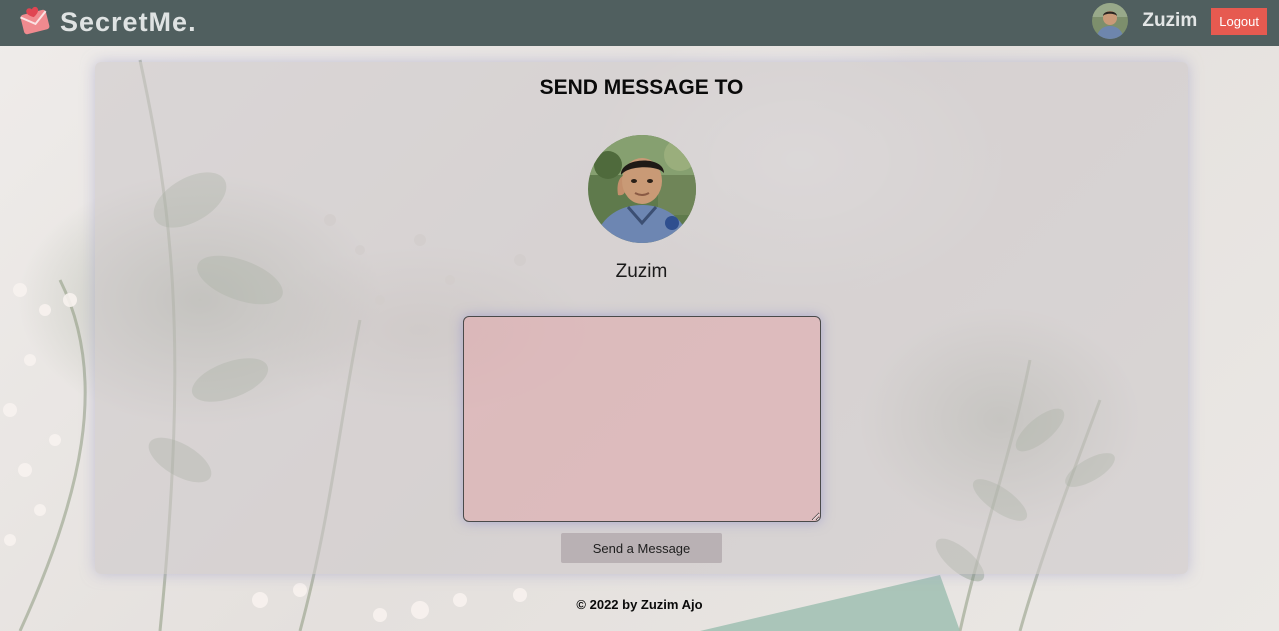 The width and height of the screenshot is (1279, 631). What do you see at coordinates (1239, 21) in the screenshot?
I see `logout-button: Logout` at bounding box center [1239, 21].